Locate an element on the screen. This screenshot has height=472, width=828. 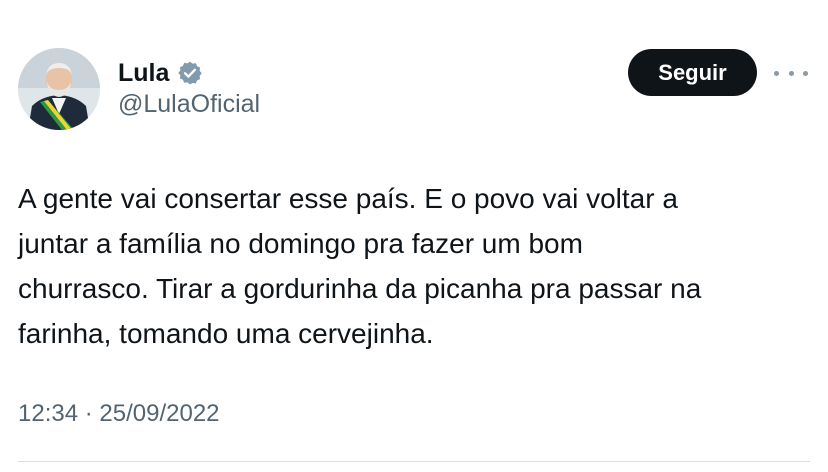
tweet-text-line: farinha, tomando uma cervejinha. is located at coordinates (226, 333).